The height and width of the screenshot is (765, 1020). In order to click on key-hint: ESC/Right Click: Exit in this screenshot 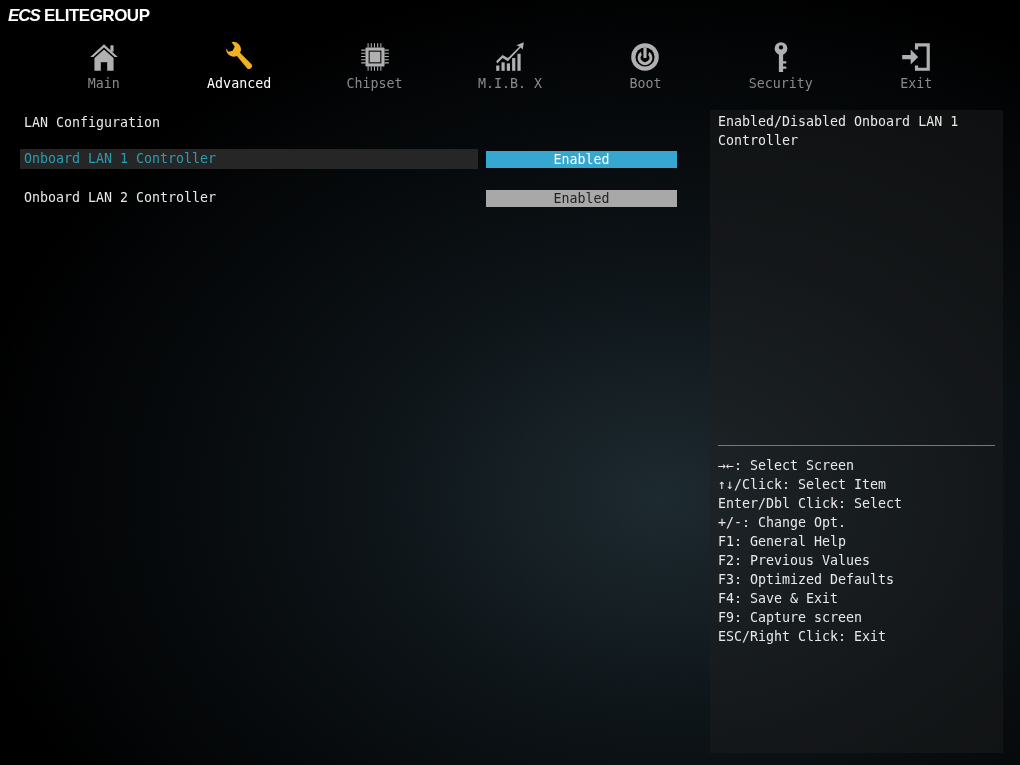, I will do `click(803, 637)`.